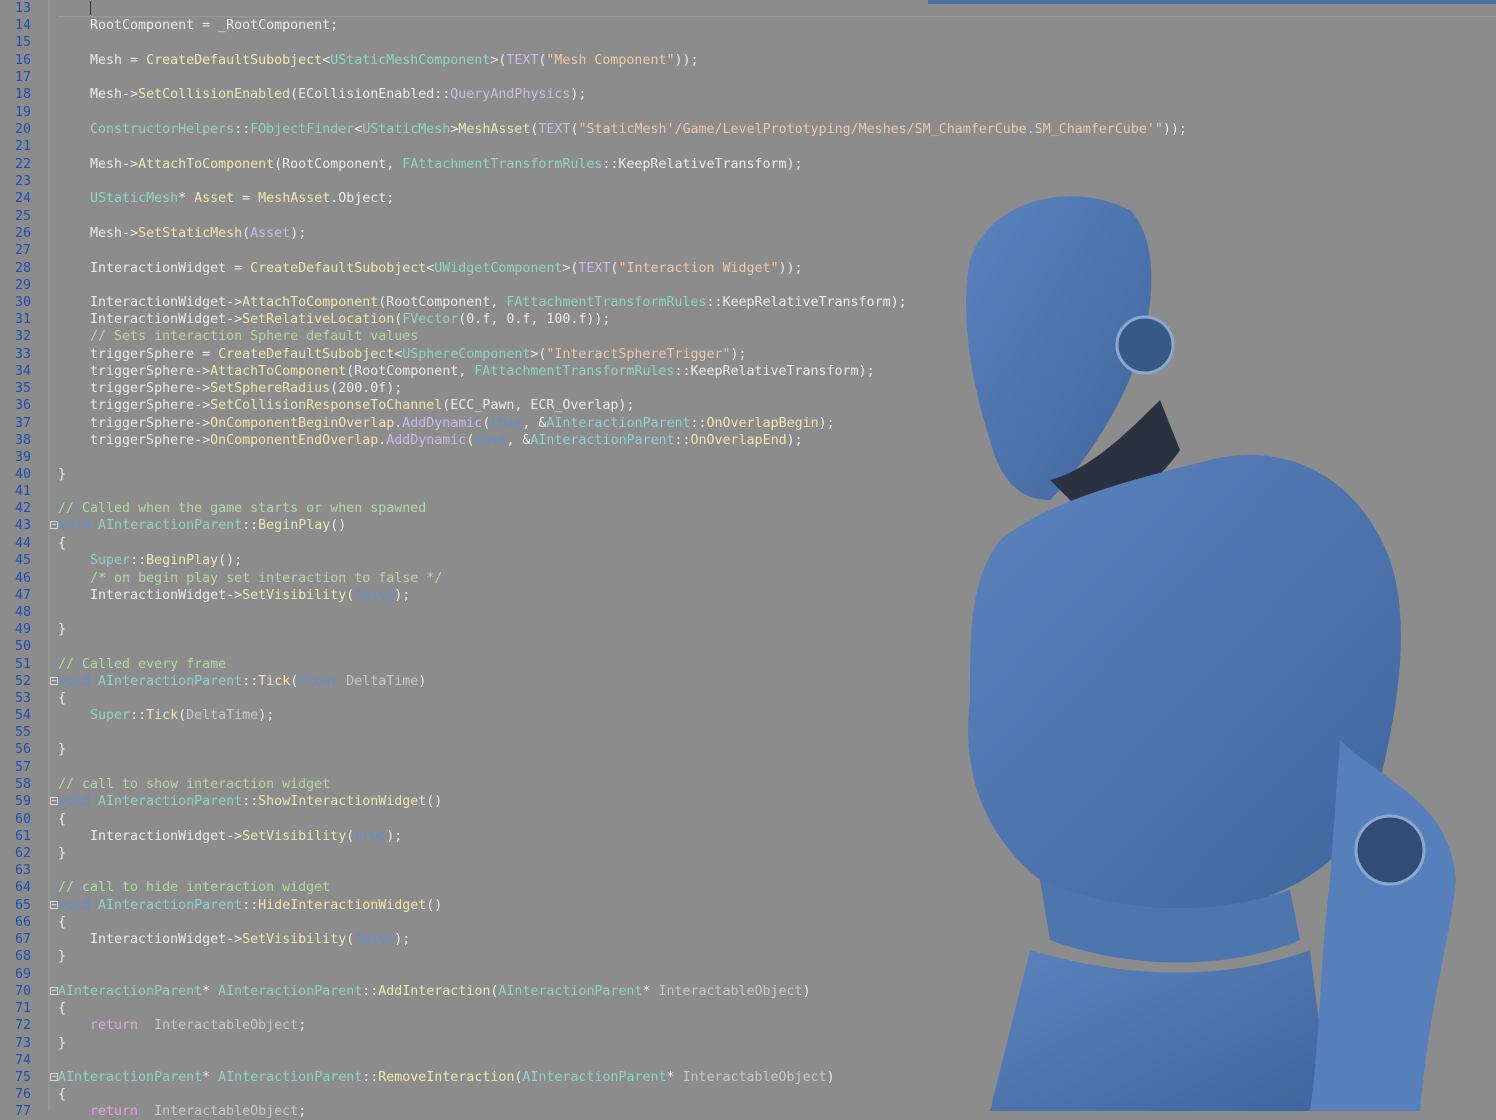 Image resolution: width=1496 pixels, height=1120 pixels. What do you see at coordinates (214, 198) in the screenshot?
I see `code-token: Asset` at bounding box center [214, 198].